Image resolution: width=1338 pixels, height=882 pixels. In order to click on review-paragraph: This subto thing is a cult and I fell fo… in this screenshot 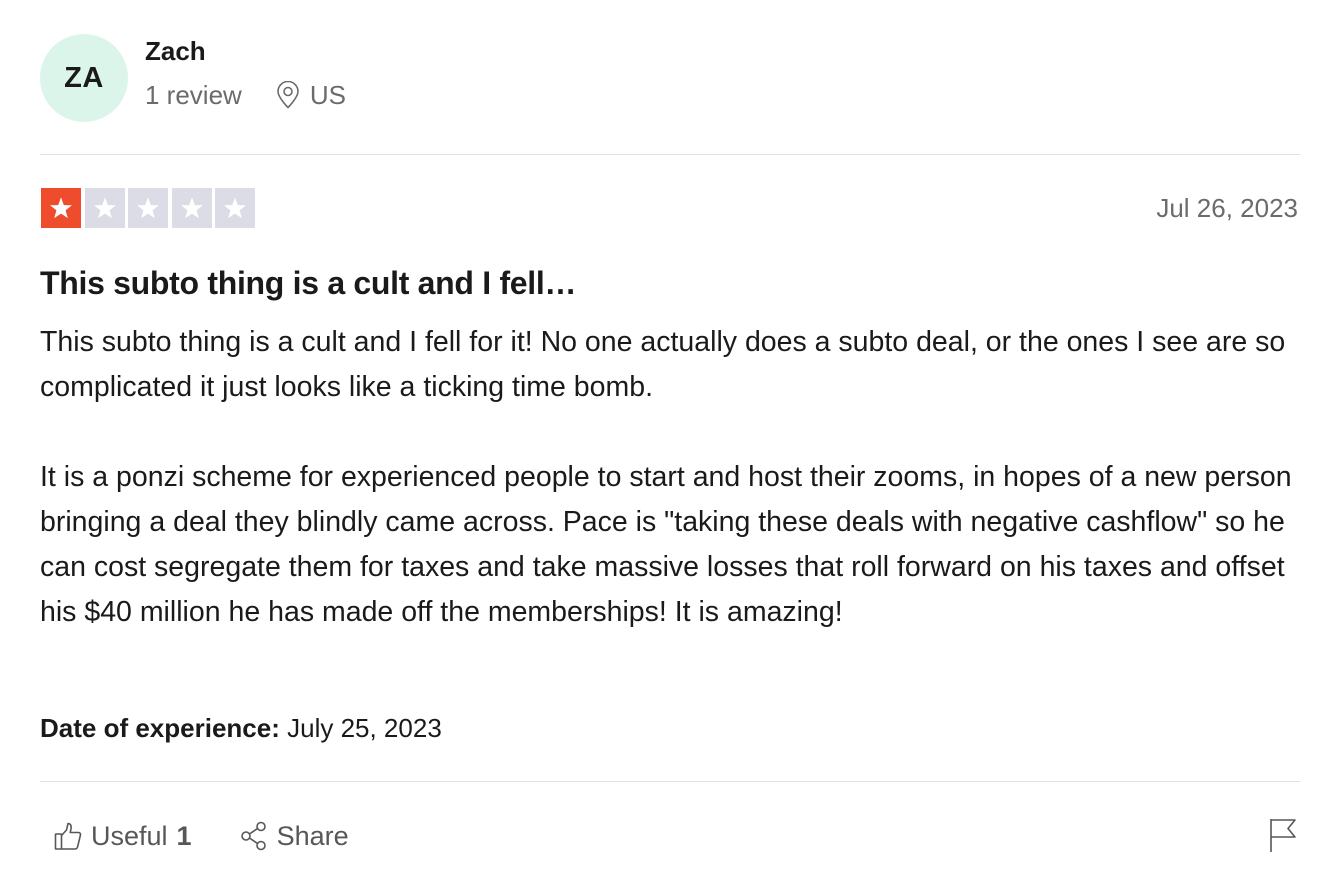, I will do `click(663, 364)`.